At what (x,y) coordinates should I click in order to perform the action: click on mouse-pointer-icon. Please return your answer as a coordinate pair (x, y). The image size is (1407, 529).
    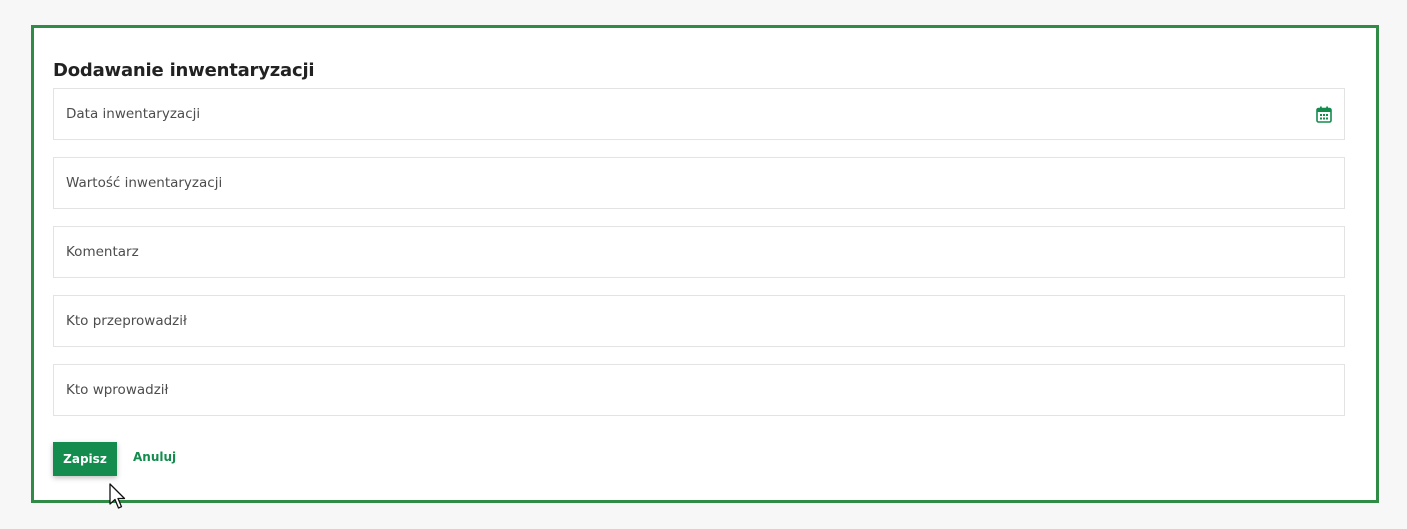
    Looking at the image, I should click on (117, 496).